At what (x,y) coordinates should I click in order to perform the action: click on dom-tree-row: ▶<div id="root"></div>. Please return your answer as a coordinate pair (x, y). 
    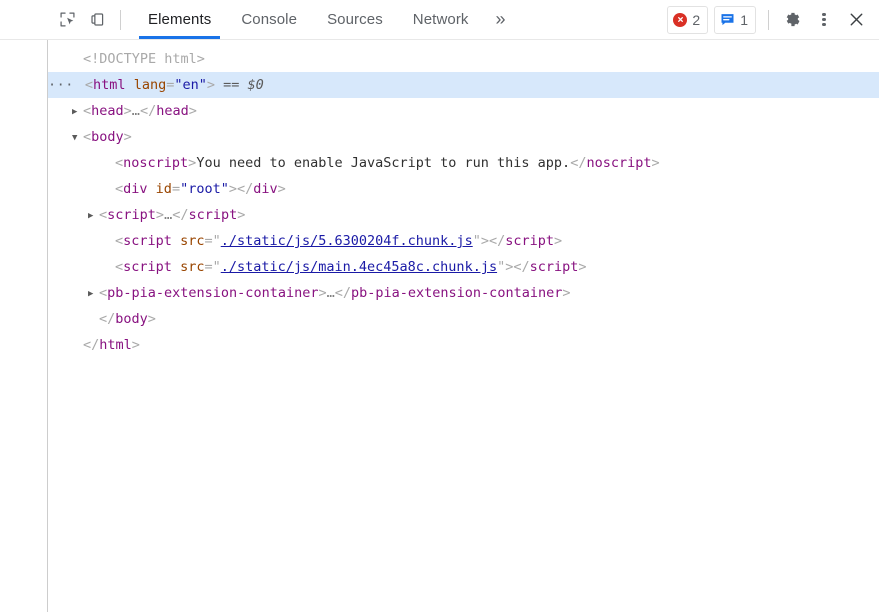
    Looking at the image, I should click on (463, 189).